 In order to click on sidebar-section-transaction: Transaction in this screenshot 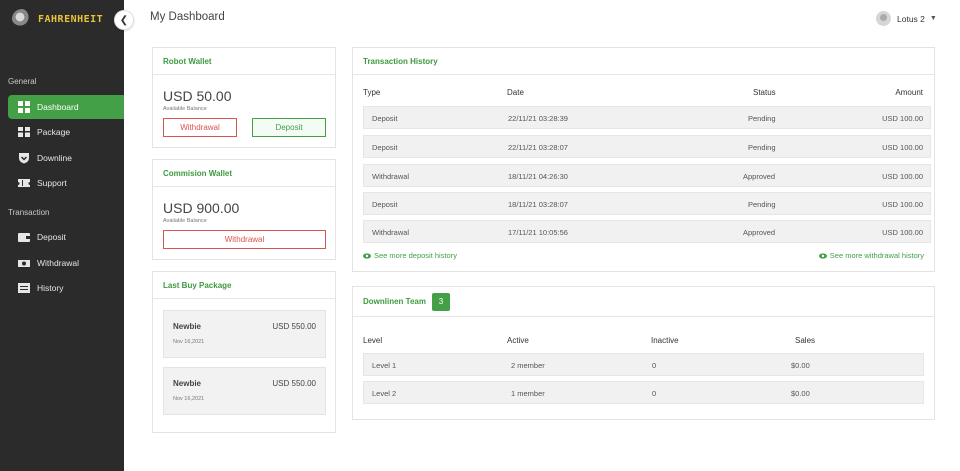, I will do `click(29, 212)`.